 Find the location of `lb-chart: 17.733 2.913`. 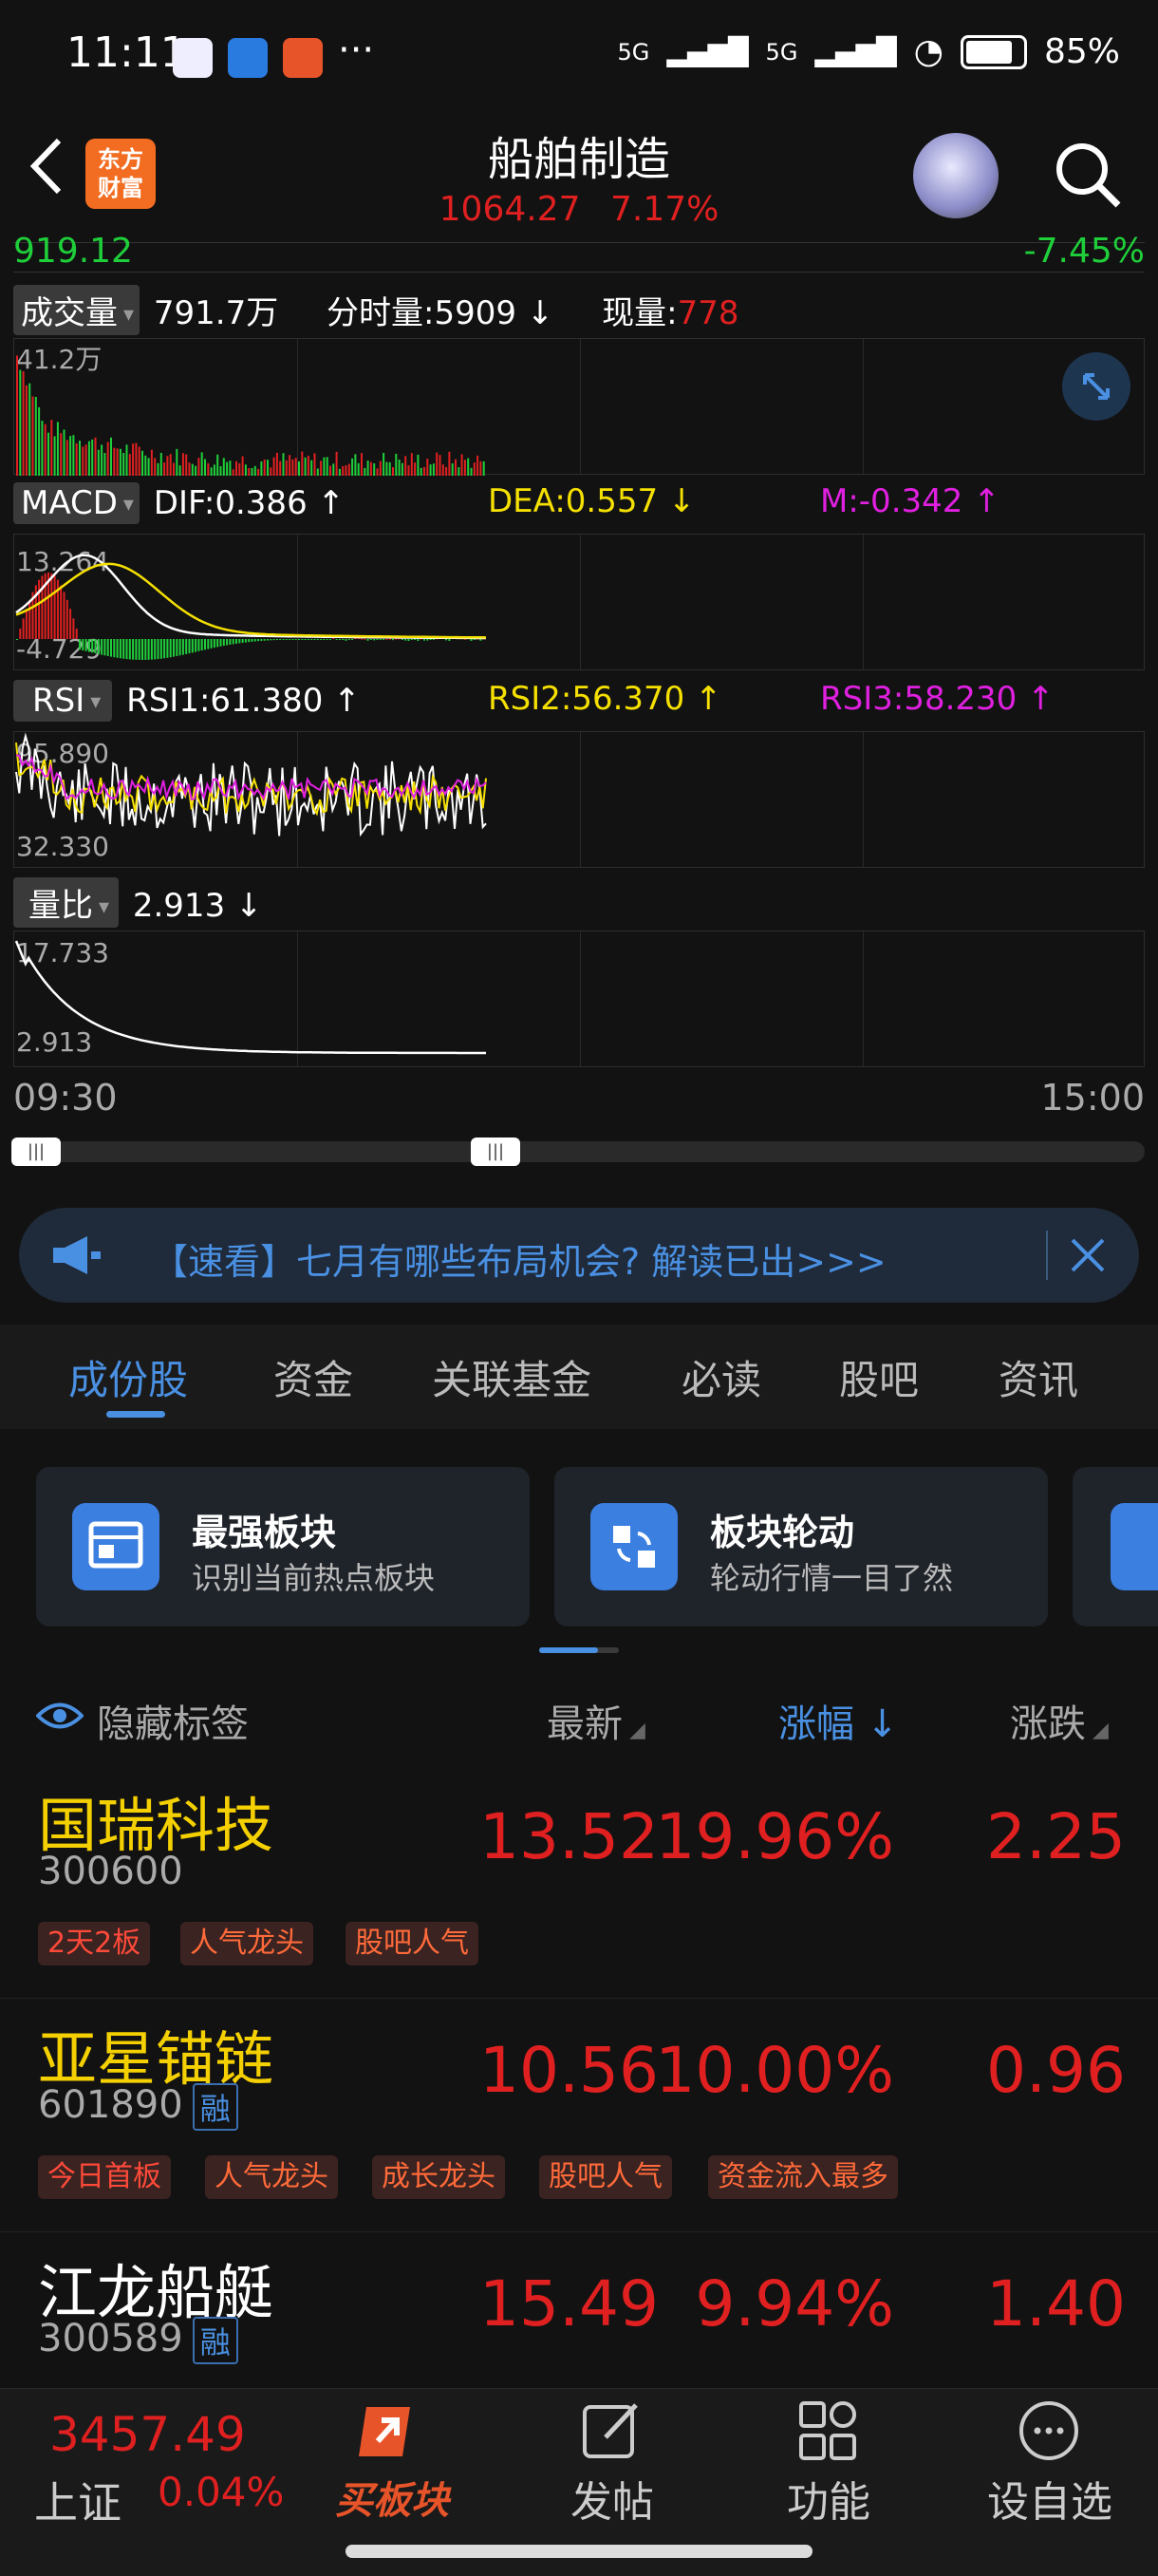

lb-chart: 17.733 2.913 is located at coordinates (579, 999).